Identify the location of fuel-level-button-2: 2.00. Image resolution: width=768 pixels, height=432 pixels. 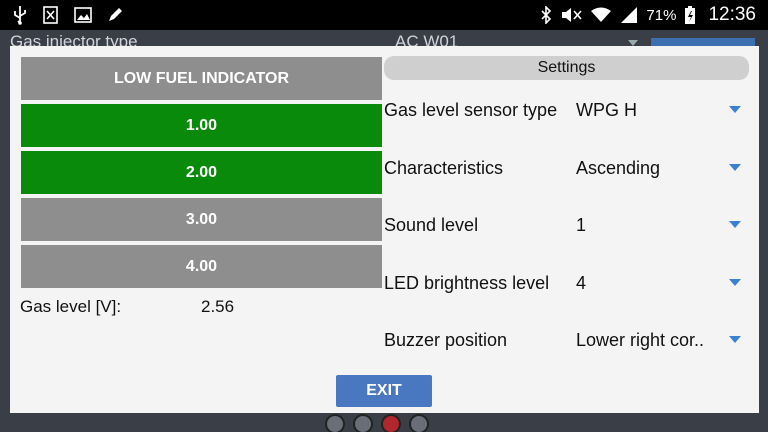
(201, 172).